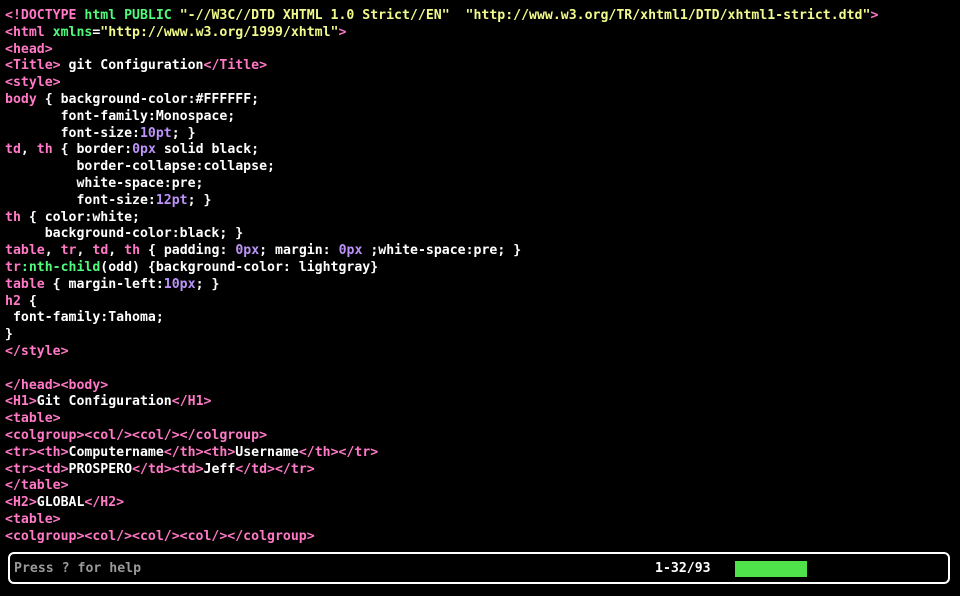 The height and width of the screenshot is (596, 960). What do you see at coordinates (480, 83) in the screenshot?
I see `code-line: <style>` at bounding box center [480, 83].